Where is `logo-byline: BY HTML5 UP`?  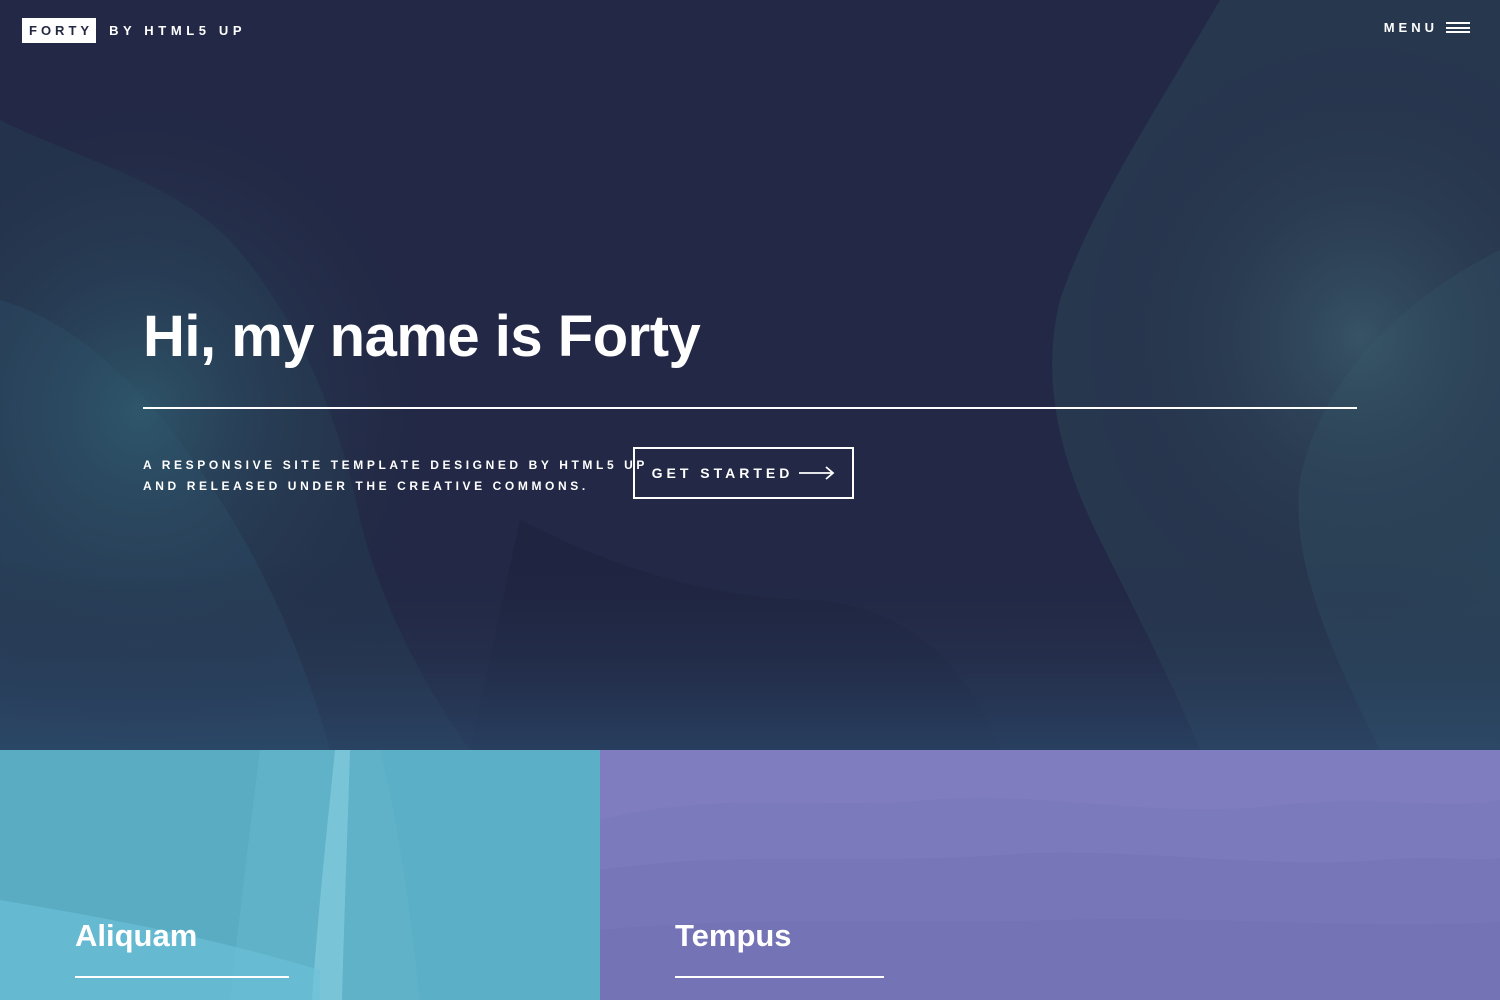 logo-byline: BY HTML5 UP is located at coordinates (178, 30).